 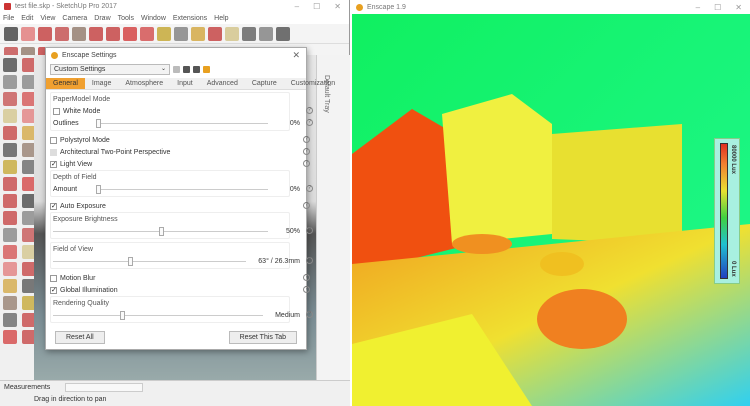 I want to click on auto-exposure-checkbox: ✓, so click(x=53, y=206).